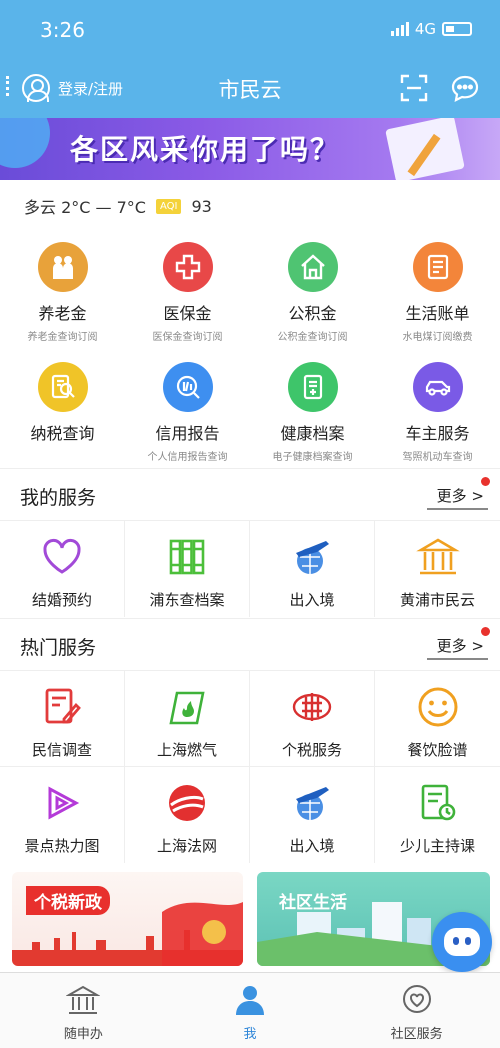 The height and width of the screenshot is (1048, 500). What do you see at coordinates (437, 433) in the screenshot?
I see `quick-label: 车主服务` at bounding box center [437, 433].